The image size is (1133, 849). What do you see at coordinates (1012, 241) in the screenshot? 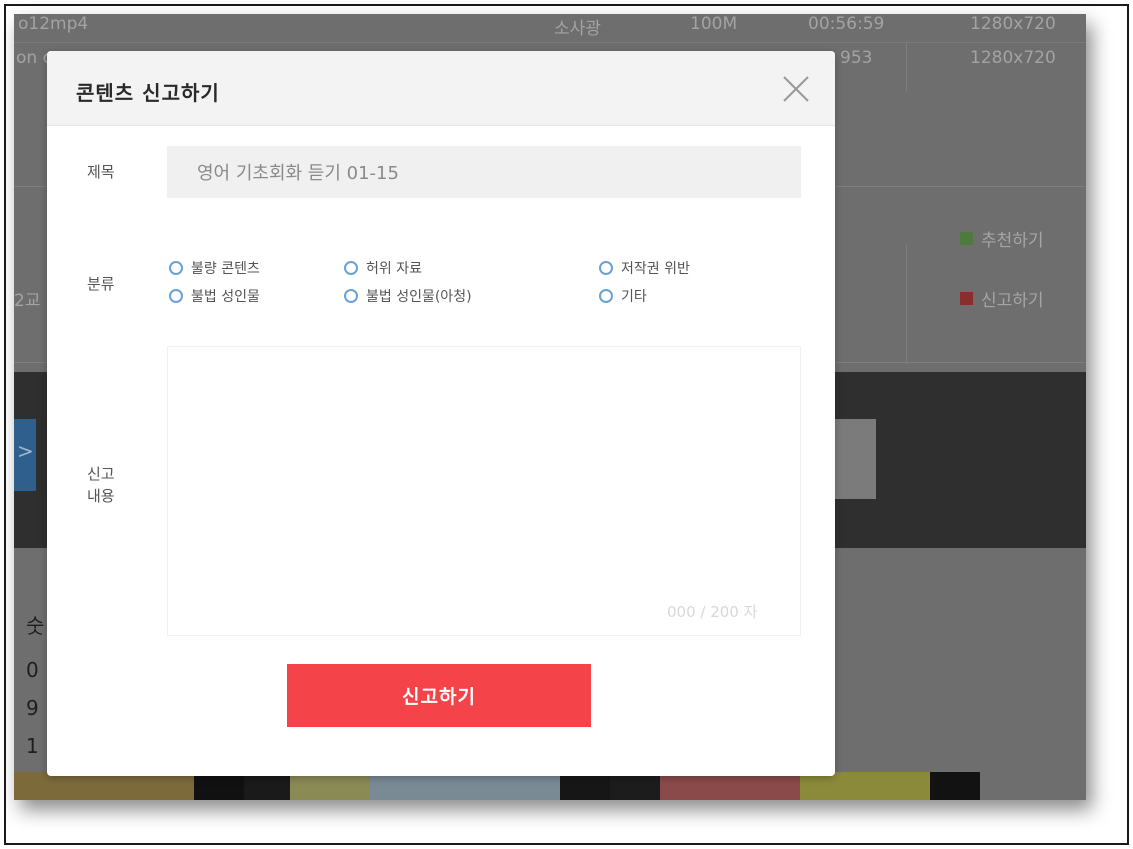
I see `recommend-label: 추천하기` at bounding box center [1012, 241].